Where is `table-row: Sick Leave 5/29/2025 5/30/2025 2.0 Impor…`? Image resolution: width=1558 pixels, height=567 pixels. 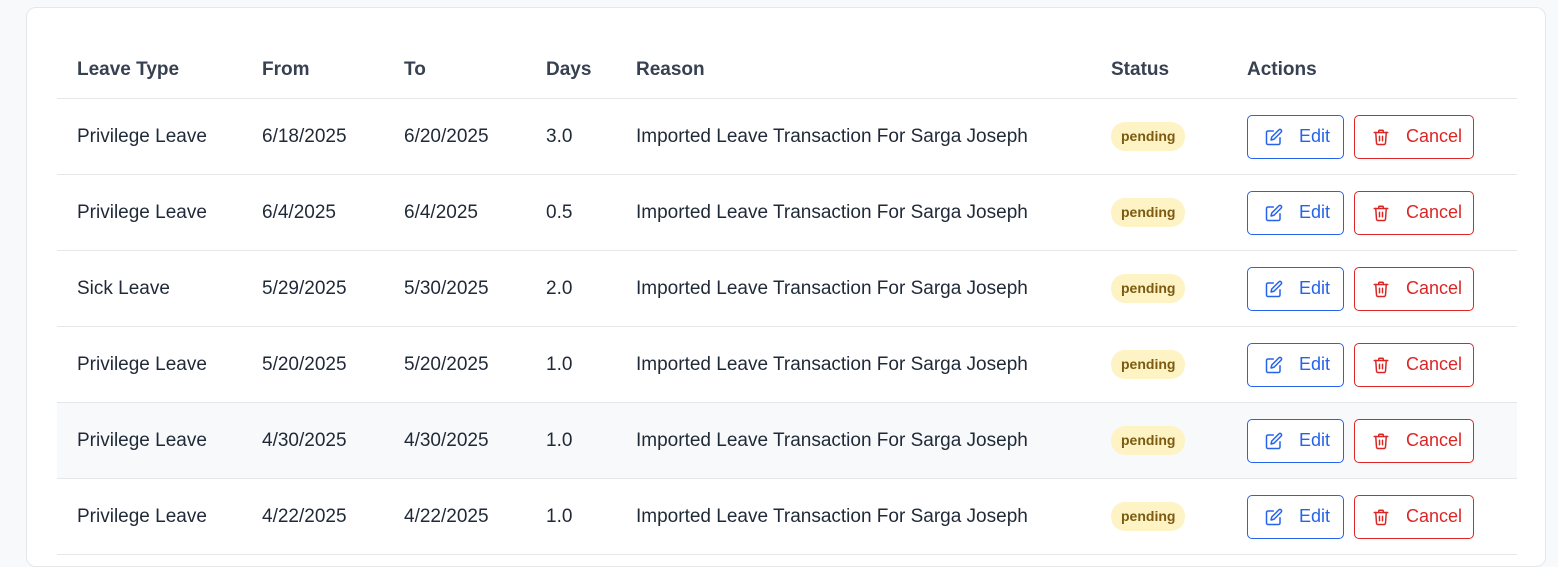 table-row: Sick Leave 5/29/2025 5/30/2025 2.0 Impor… is located at coordinates (787, 289).